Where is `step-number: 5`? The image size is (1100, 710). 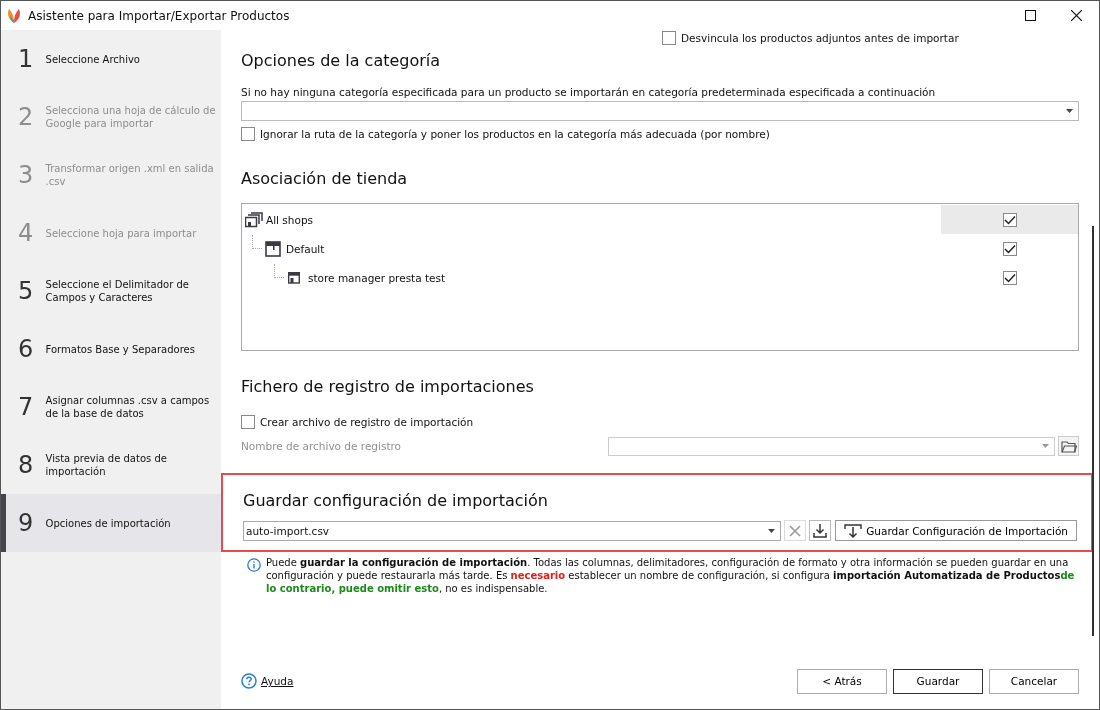 step-number: 5 is located at coordinates (26, 291).